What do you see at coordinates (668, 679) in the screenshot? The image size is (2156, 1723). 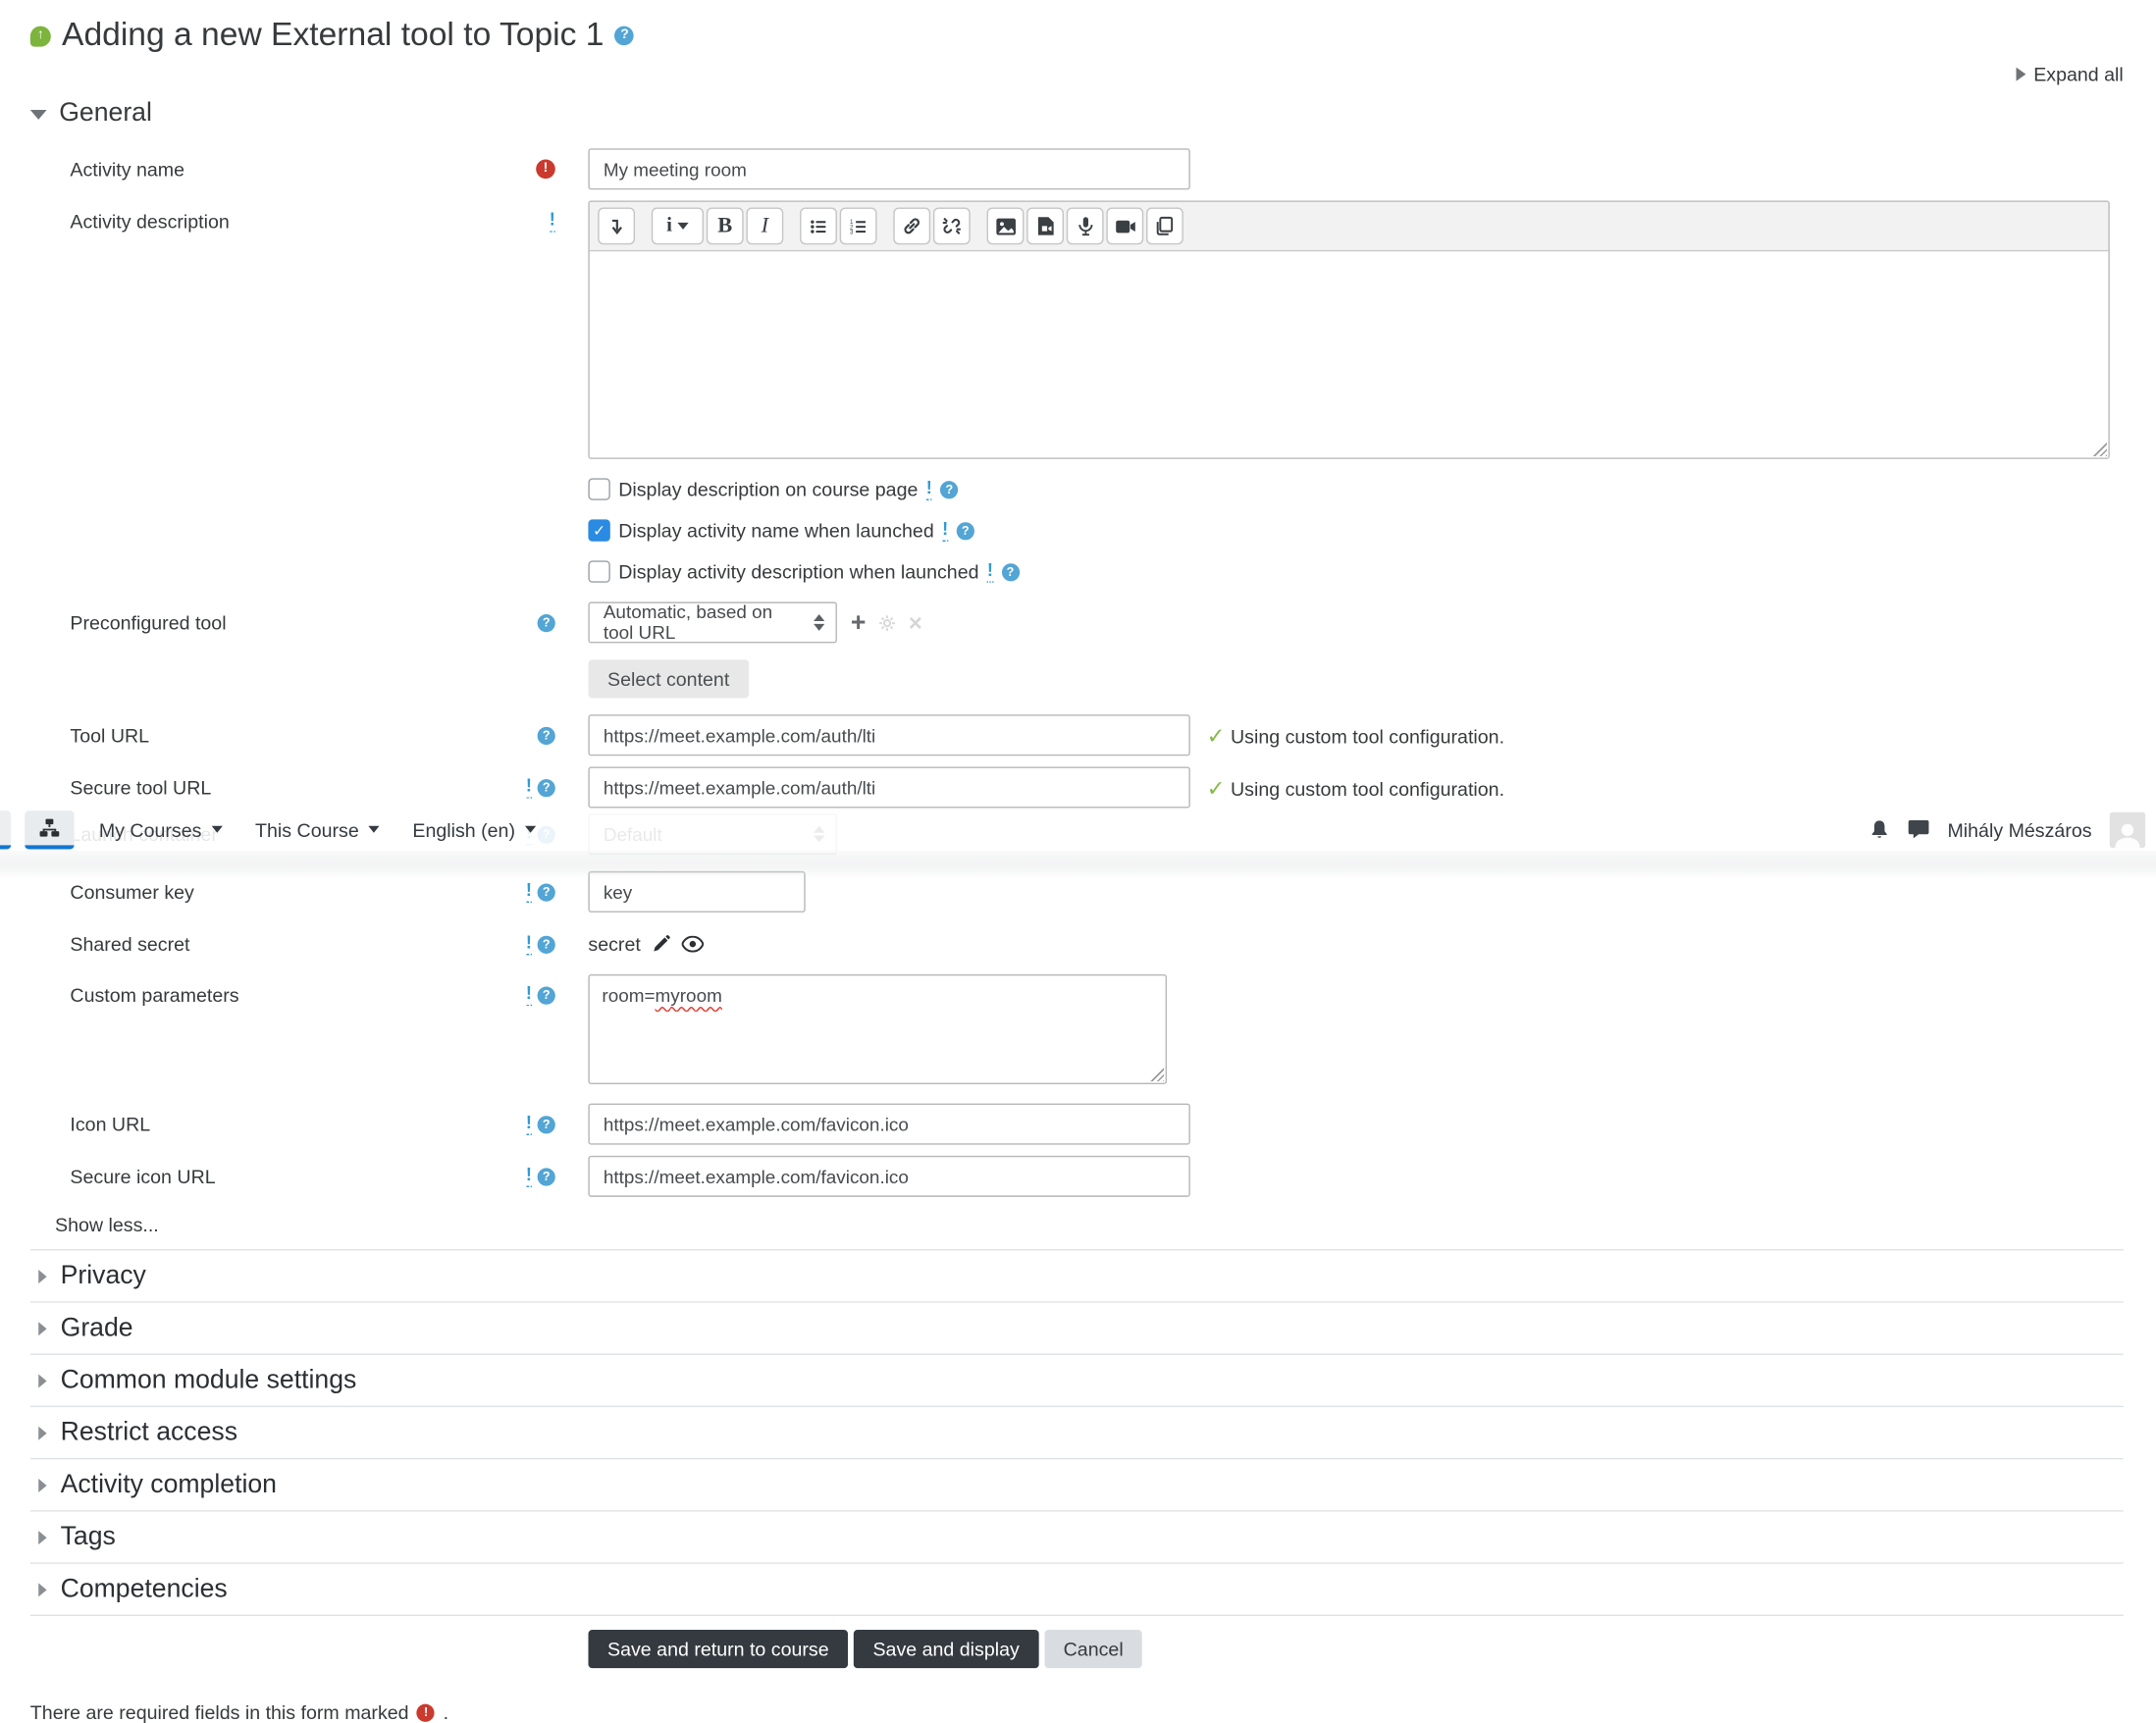 I see `select-content-button: Select content` at bounding box center [668, 679].